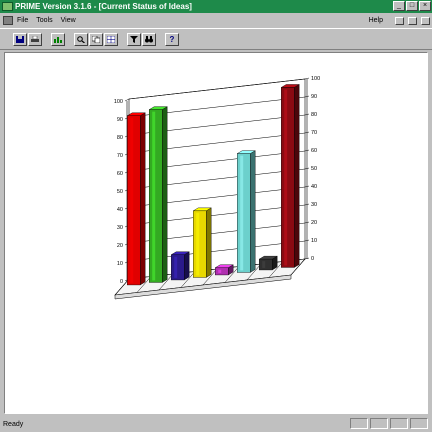 This screenshot has width=432, height=432. I want to click on zoom-icon, so click(81, 39).